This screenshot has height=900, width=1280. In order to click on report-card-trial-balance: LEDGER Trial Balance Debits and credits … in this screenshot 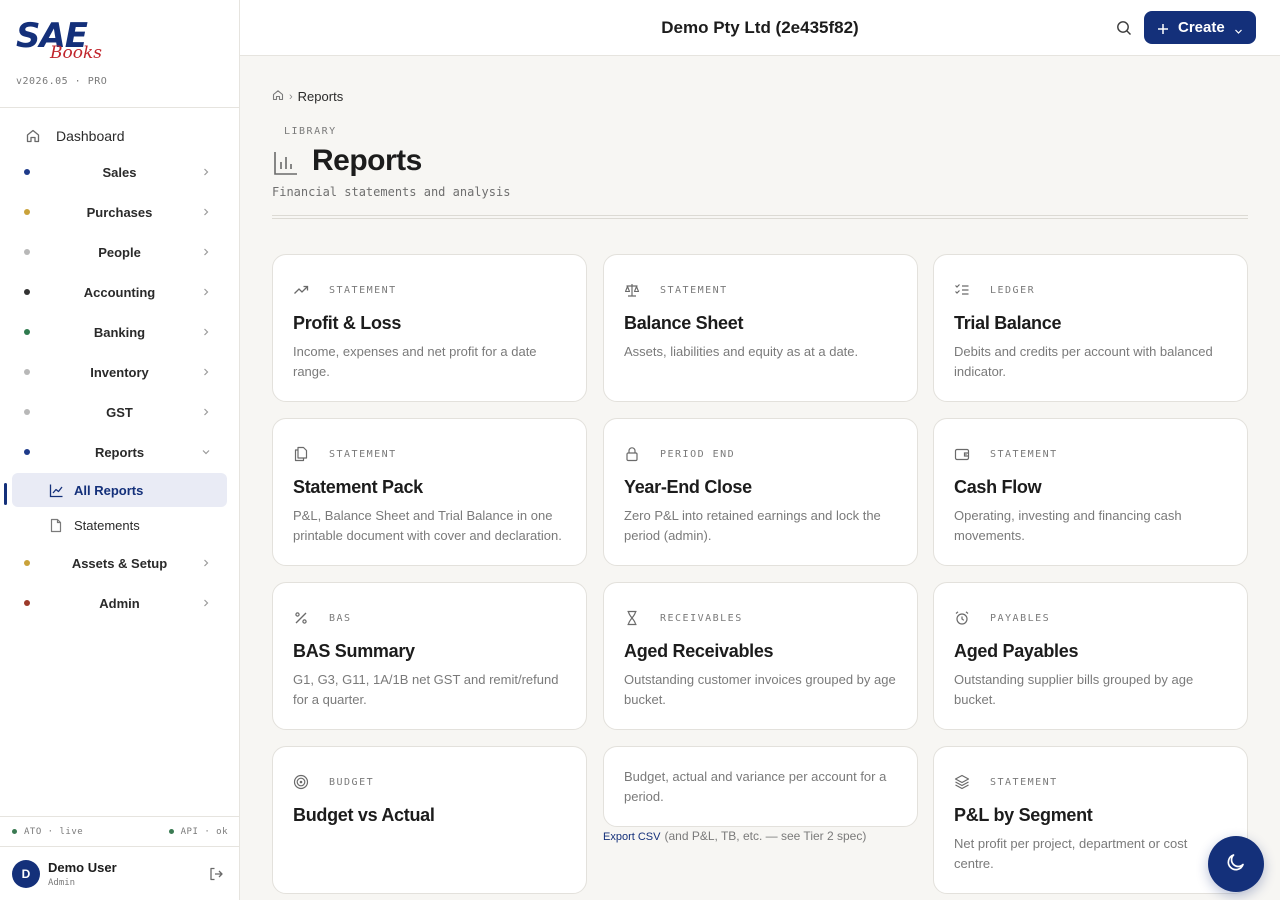, I will do `click(1090, 328)`.